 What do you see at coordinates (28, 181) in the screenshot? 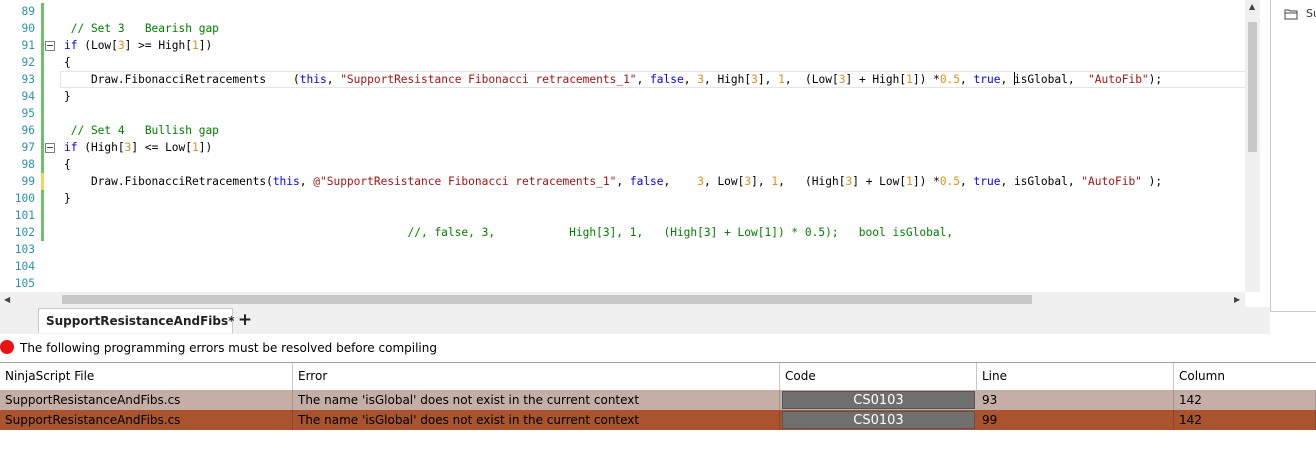
I see `line-number: 99` at bounding box center [28, 181].